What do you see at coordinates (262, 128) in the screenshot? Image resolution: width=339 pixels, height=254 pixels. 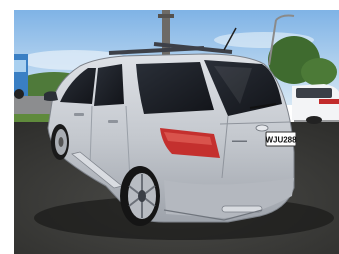 I see `brand-badge` at bounding box center [262, 128].